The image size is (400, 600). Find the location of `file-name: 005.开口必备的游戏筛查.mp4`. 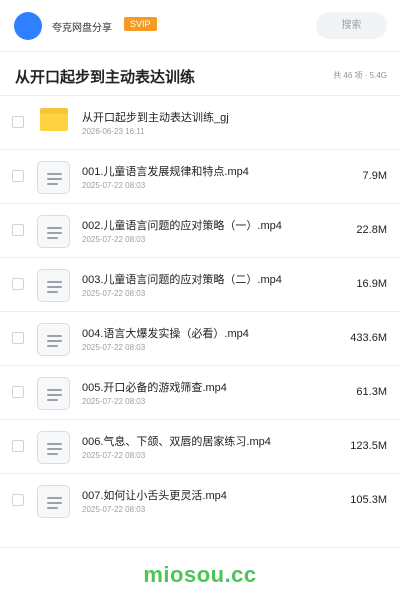

file-name: 005.开口必备的游戏筛查.mp4 is located at coordinates (154, 387).